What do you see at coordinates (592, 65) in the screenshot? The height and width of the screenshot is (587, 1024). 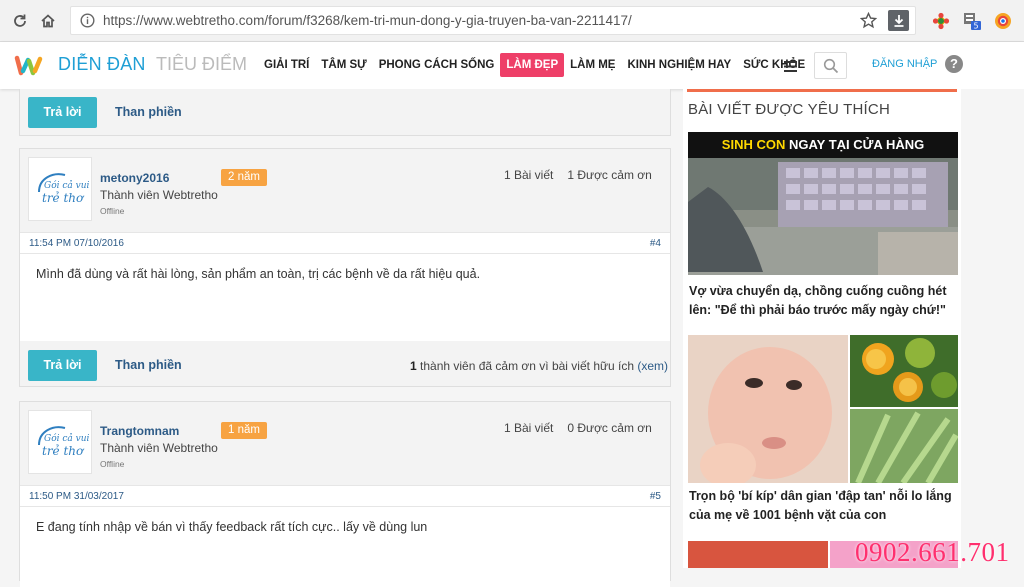 I see `menu-item-lam-me: LÀM MẸ` at bounding box center [592, 65].